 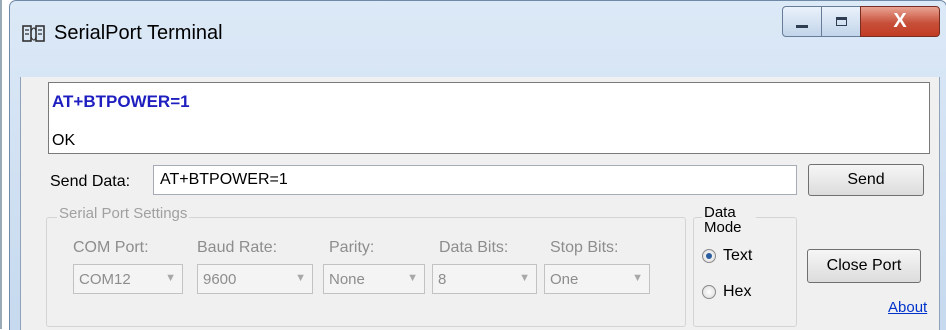 I want to click on baud-rate-value: 9600, so click(x=220, y=279).